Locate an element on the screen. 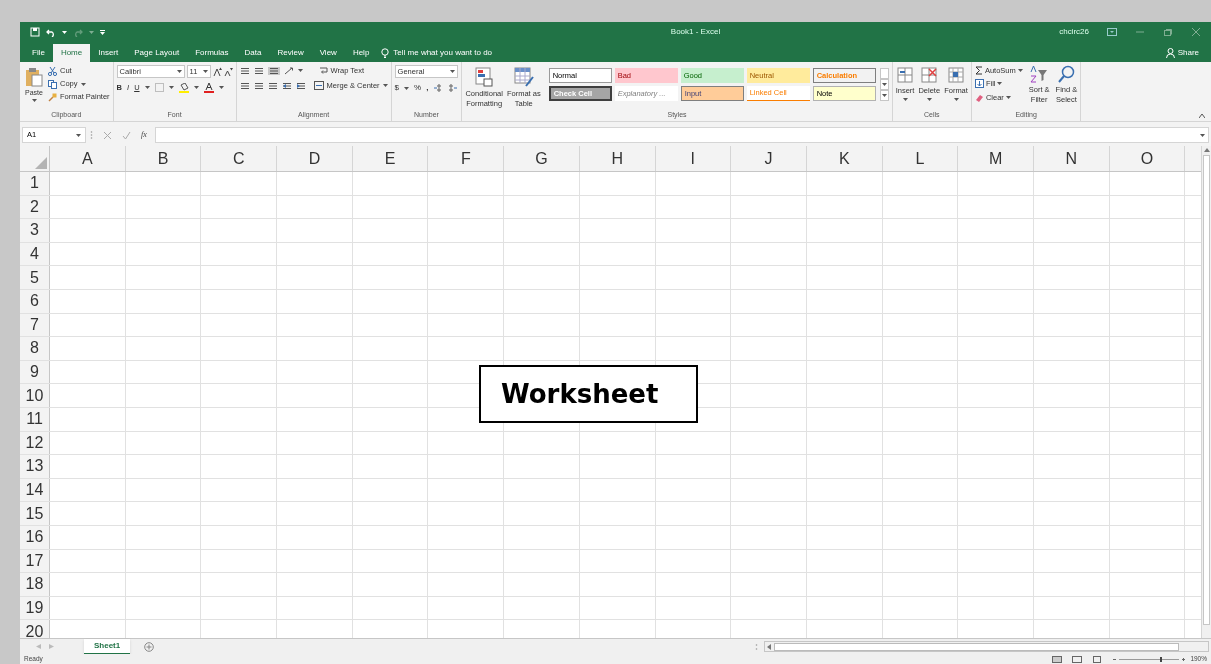 This screenshot has height=664, width=1211. select-all-icon is located at coordinates (41, 163).